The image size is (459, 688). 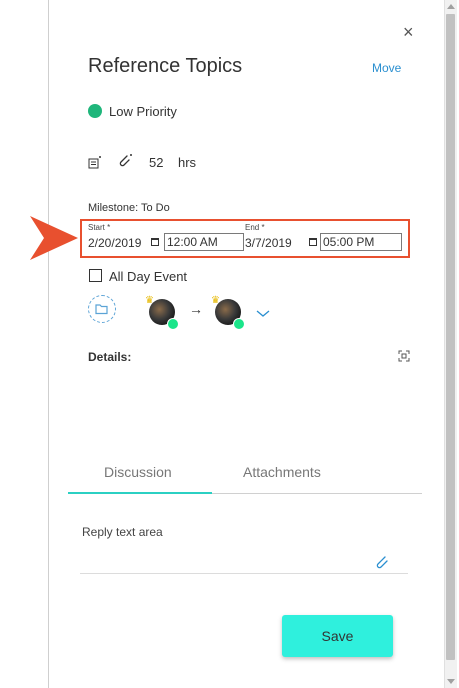 What do you see at coordinates (138, 472) in the screenshot?
I see `tab-discussion: Discussion` at bounding box center [138, 472].